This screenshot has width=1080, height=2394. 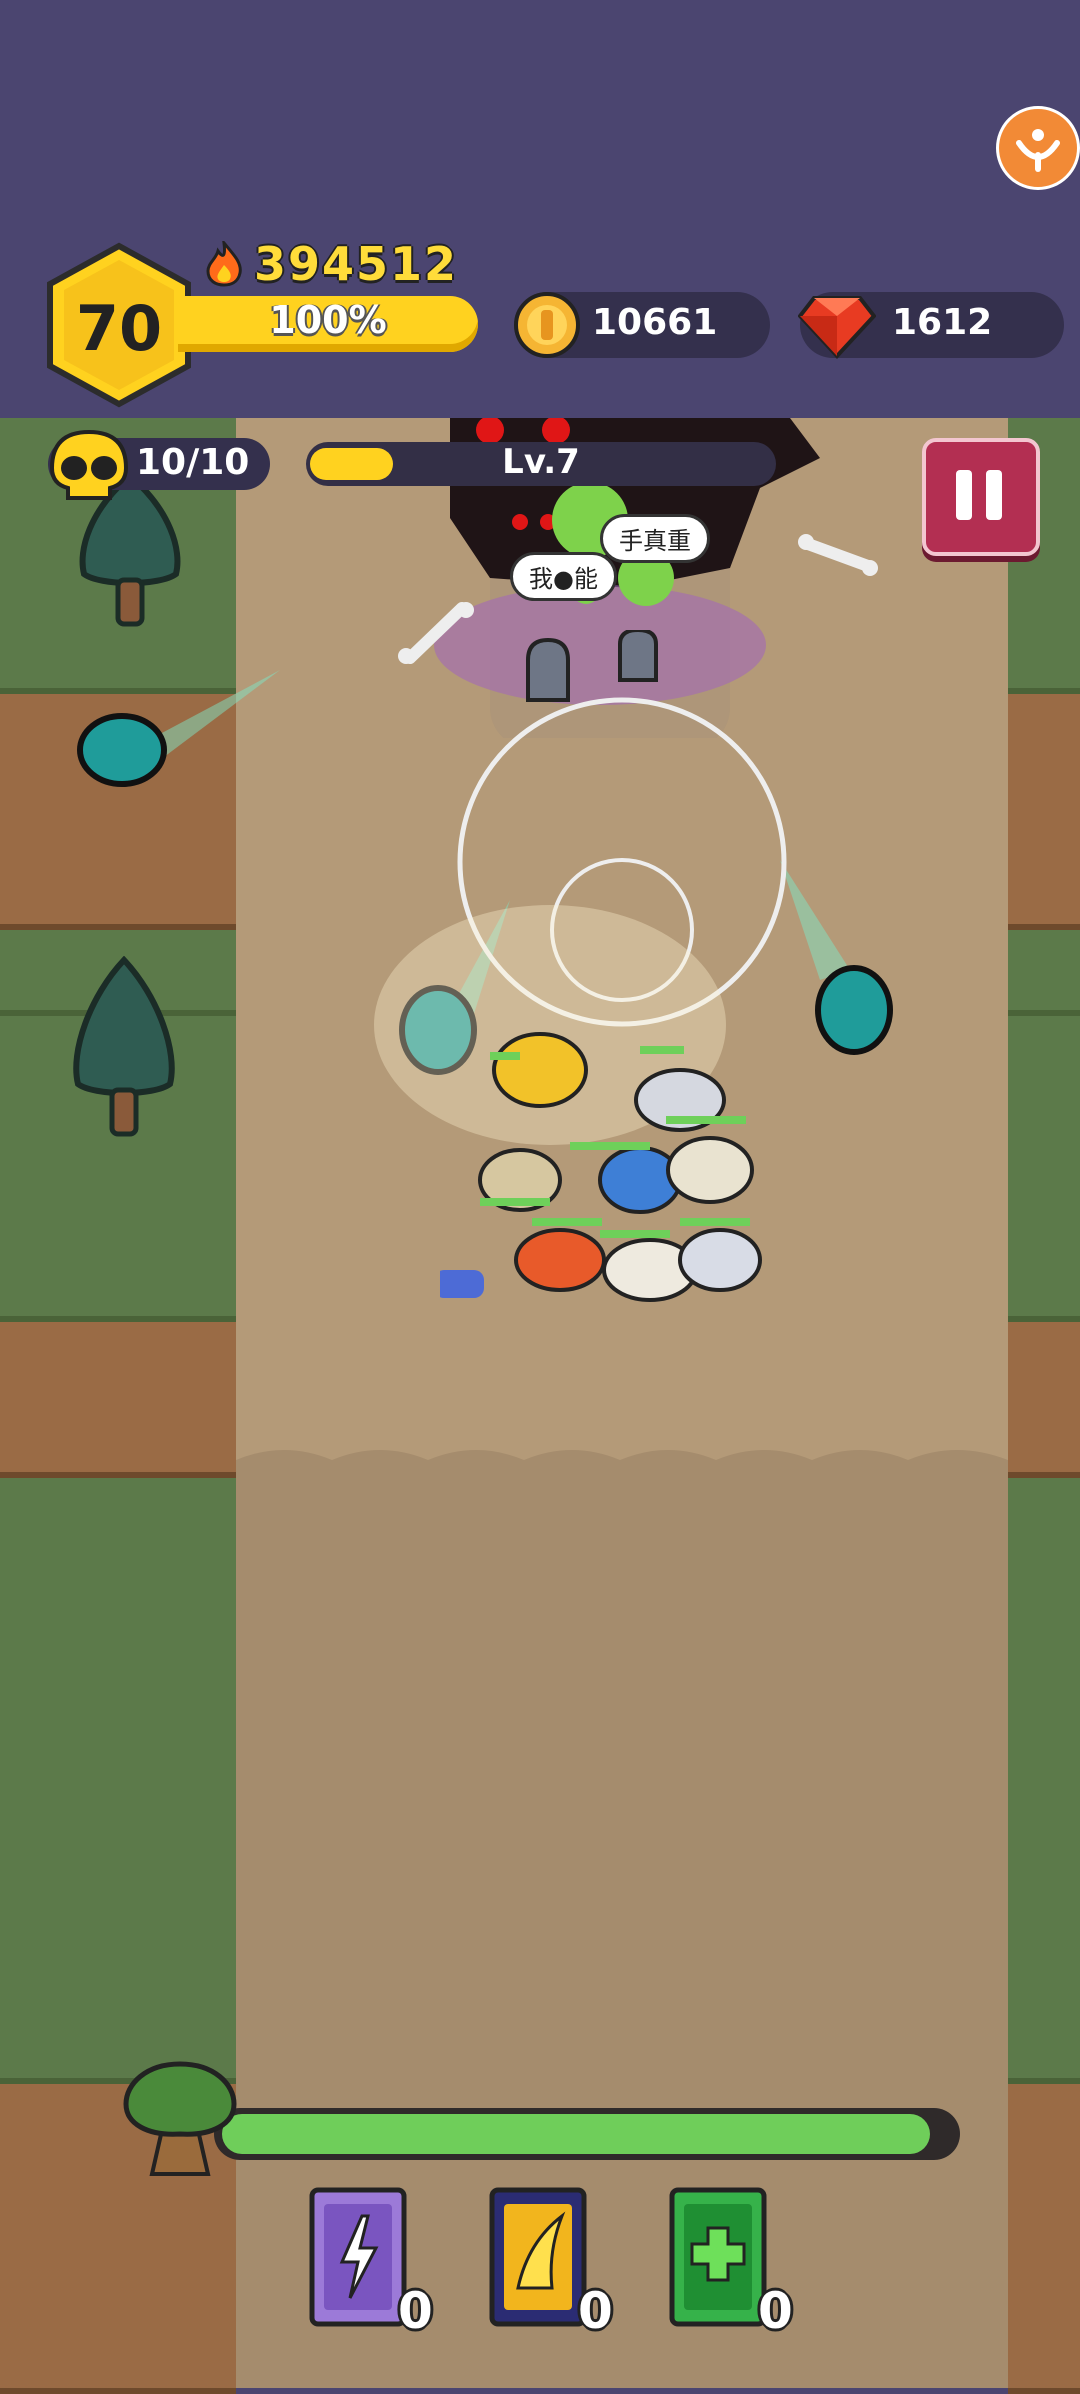 What do you see at coordinates (981, 497) in the screenshot?
I see `pause-button` at bounding box center [981, 497].